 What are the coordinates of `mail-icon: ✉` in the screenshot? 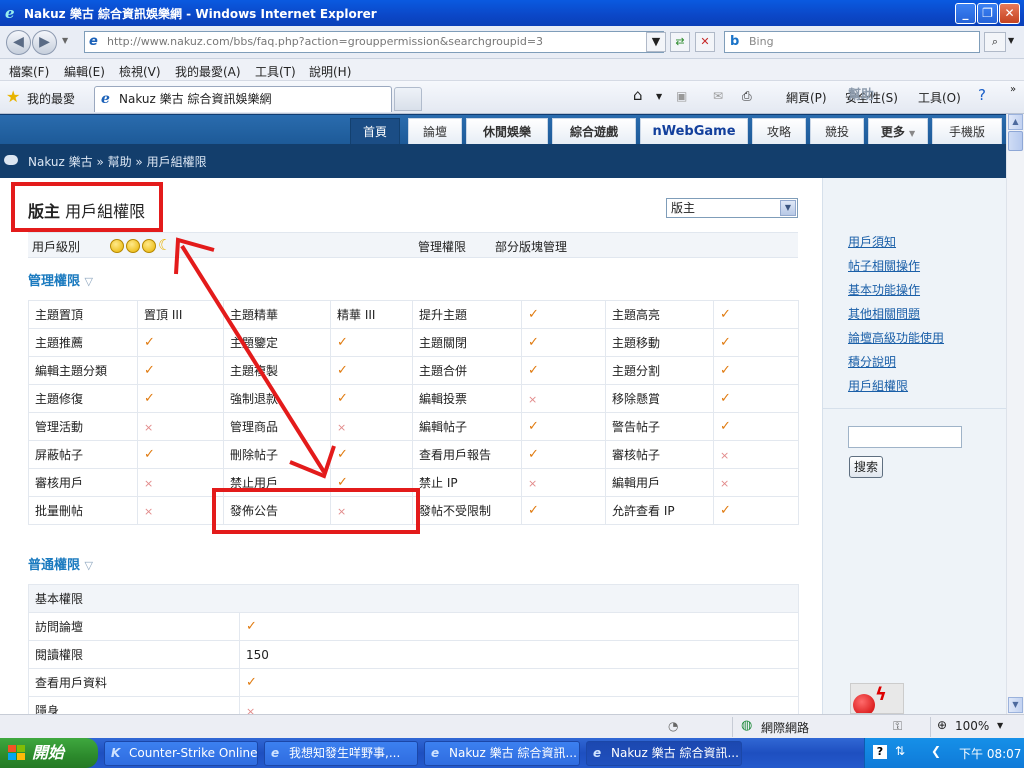 It's located at (718, 96).